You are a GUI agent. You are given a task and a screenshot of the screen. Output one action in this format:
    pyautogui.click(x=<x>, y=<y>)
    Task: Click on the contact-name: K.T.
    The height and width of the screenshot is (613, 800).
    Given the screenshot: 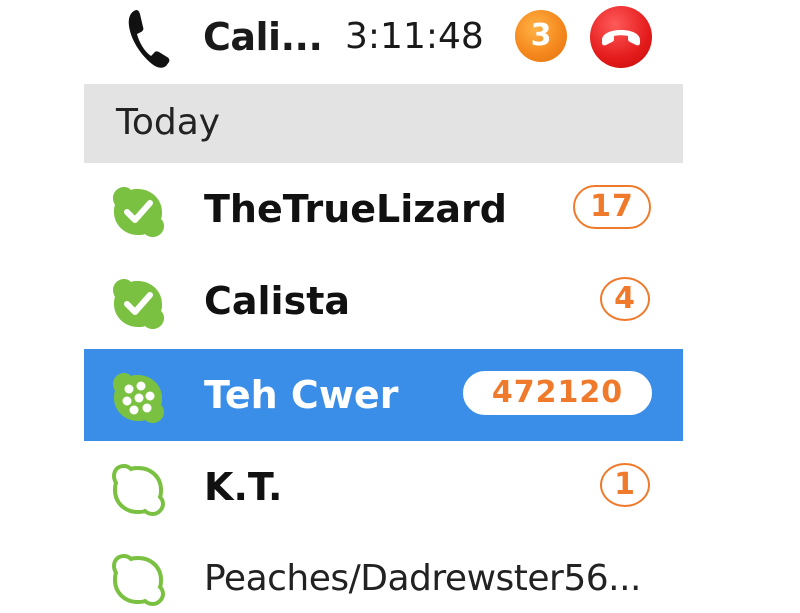 What is the action you would take?
    pyautogui.click(x=243, y=487)
    